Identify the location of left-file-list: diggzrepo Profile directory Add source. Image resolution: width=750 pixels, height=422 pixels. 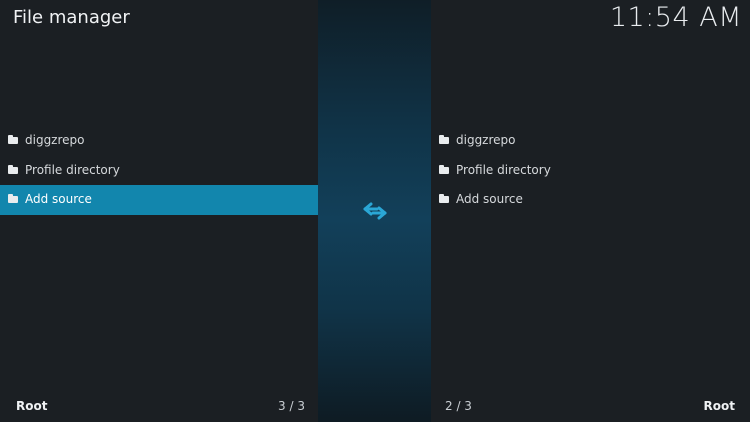
(159, 170).